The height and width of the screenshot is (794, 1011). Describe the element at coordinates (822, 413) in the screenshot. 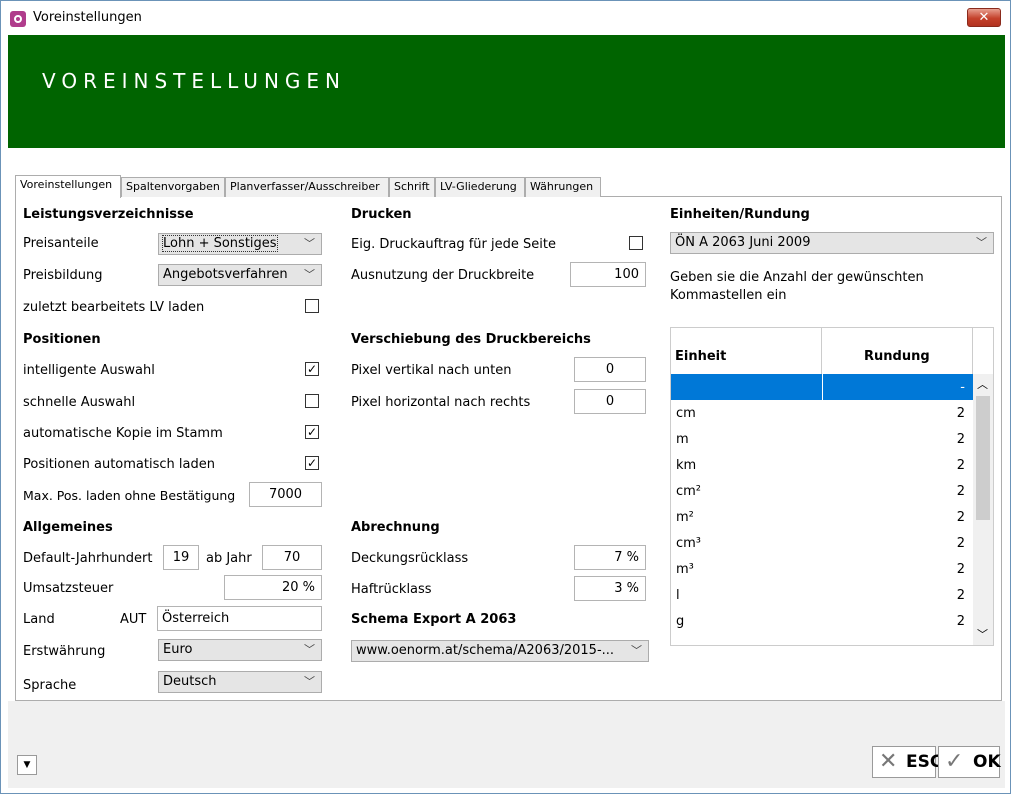

I see `table-row: cm 2` at that location.